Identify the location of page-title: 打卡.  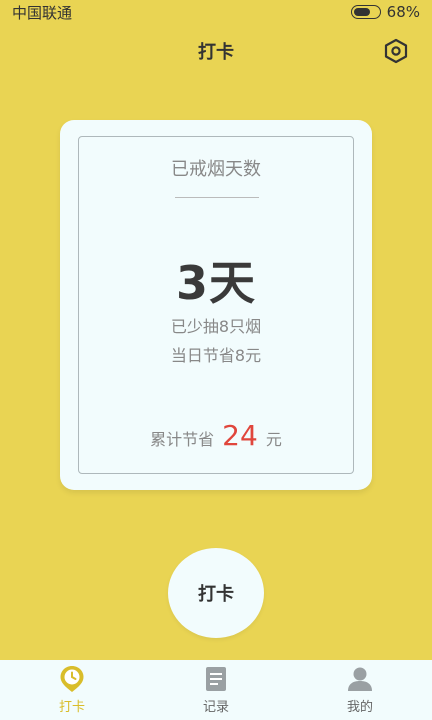
(216, 52).